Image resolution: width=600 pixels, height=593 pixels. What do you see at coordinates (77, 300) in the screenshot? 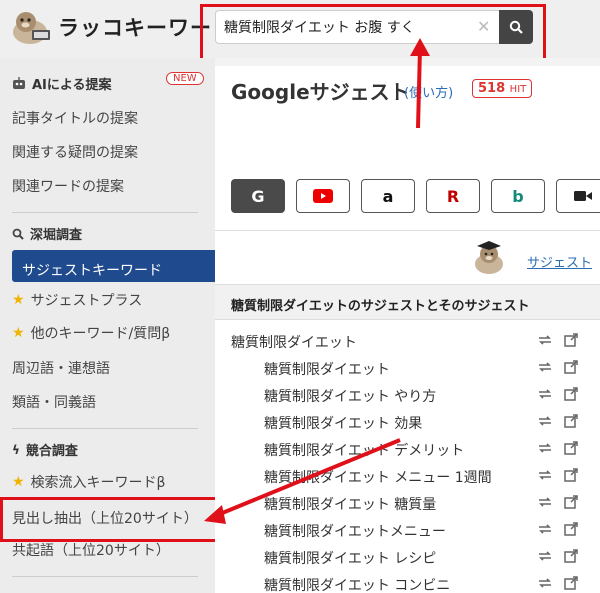
I see `sidebar-item-suggest-plus: ★ サジェストプラス` at bounding box center [77, 300].